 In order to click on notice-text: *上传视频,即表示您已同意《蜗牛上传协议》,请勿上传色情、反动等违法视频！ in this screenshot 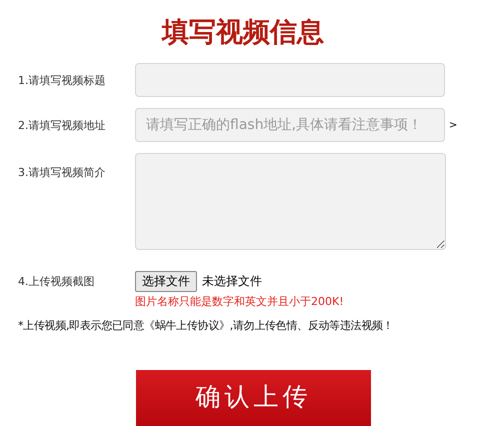, I will do `click(206, 325)`.